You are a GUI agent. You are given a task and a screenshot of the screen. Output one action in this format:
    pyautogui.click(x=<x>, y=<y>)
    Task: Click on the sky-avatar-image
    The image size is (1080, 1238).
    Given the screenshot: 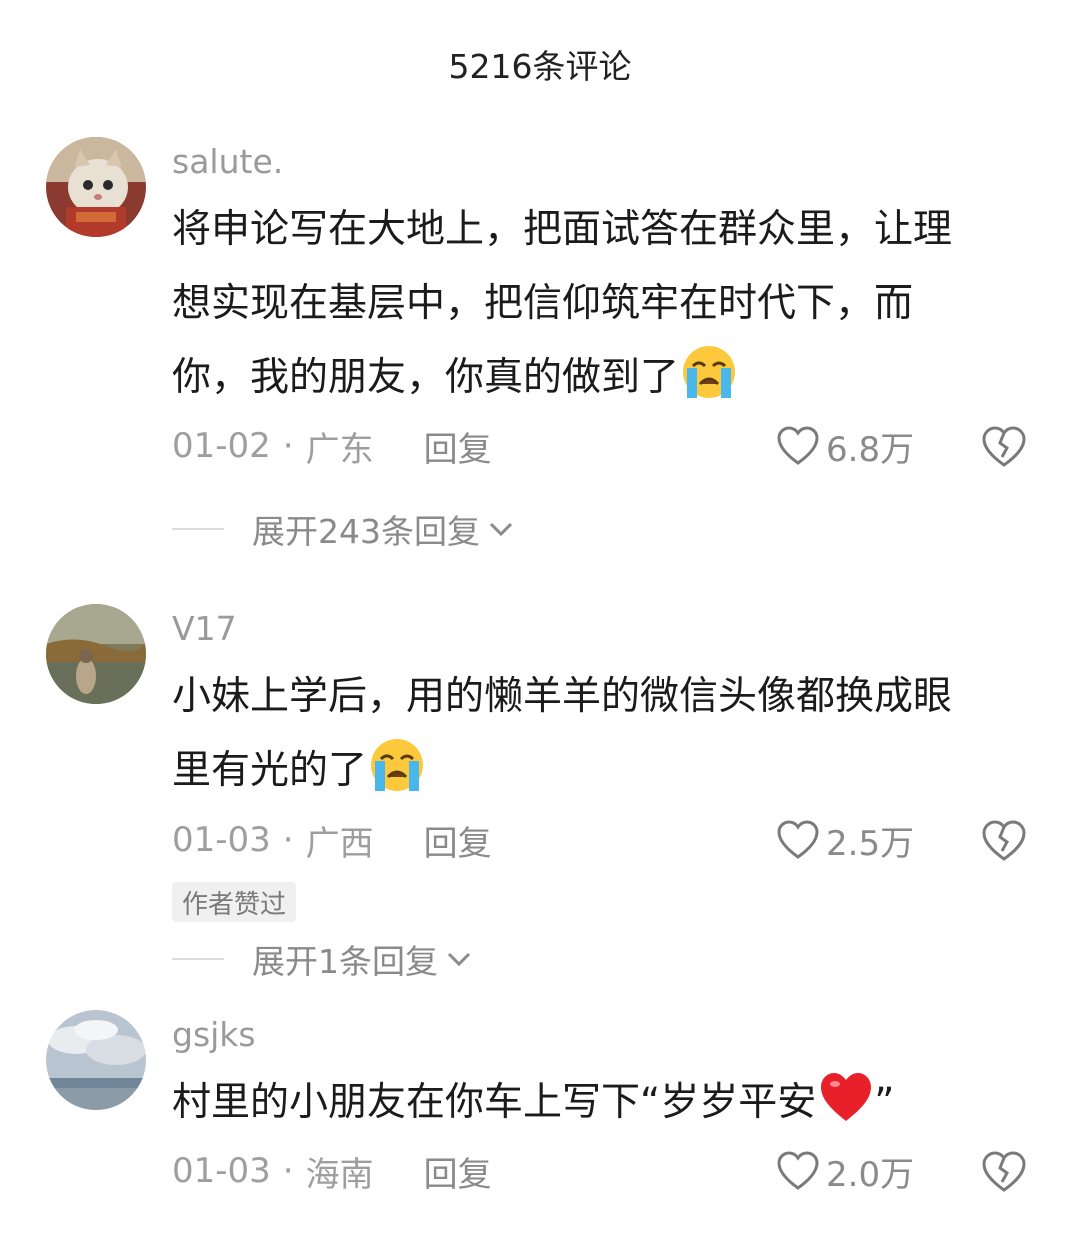 What is the action you would take?
    pyautogui.click(x=96, y=1060)
    